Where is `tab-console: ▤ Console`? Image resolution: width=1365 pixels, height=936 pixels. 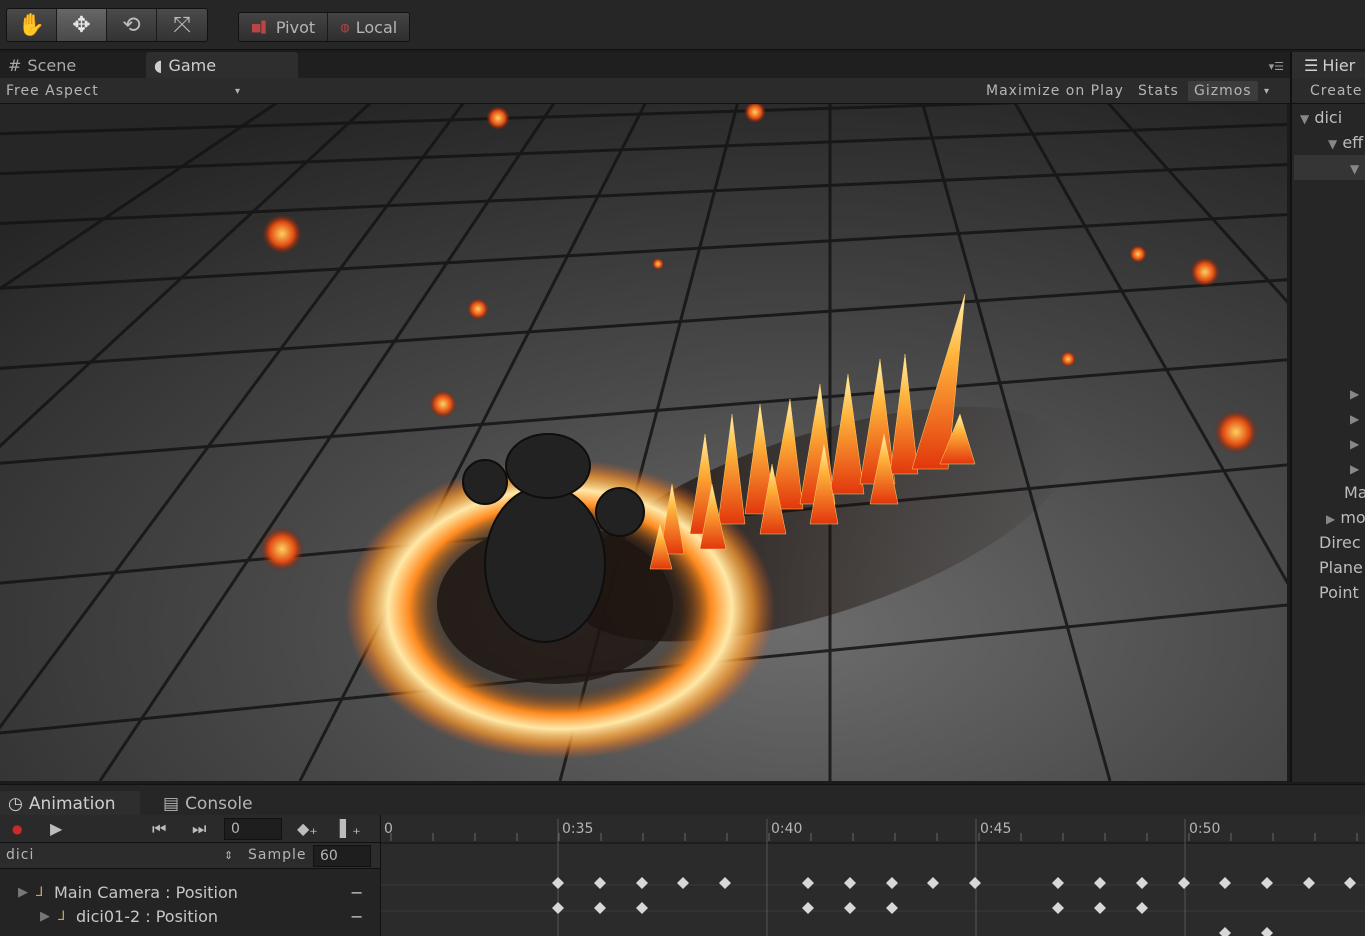 tab-console: ▤ Console is located at coordinates (208, 804).